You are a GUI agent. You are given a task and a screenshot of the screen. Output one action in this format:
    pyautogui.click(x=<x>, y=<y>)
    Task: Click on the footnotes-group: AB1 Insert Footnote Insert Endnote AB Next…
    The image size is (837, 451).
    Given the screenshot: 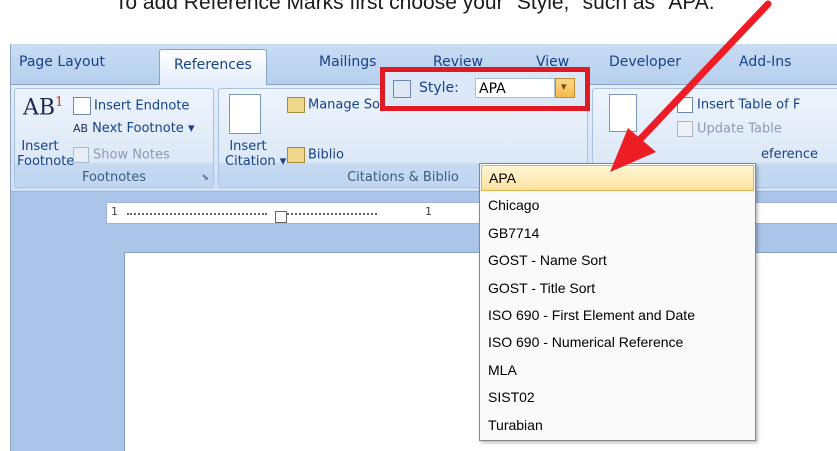 What is the action you would take?
    pyautogui.click(x=114, y=138)
    